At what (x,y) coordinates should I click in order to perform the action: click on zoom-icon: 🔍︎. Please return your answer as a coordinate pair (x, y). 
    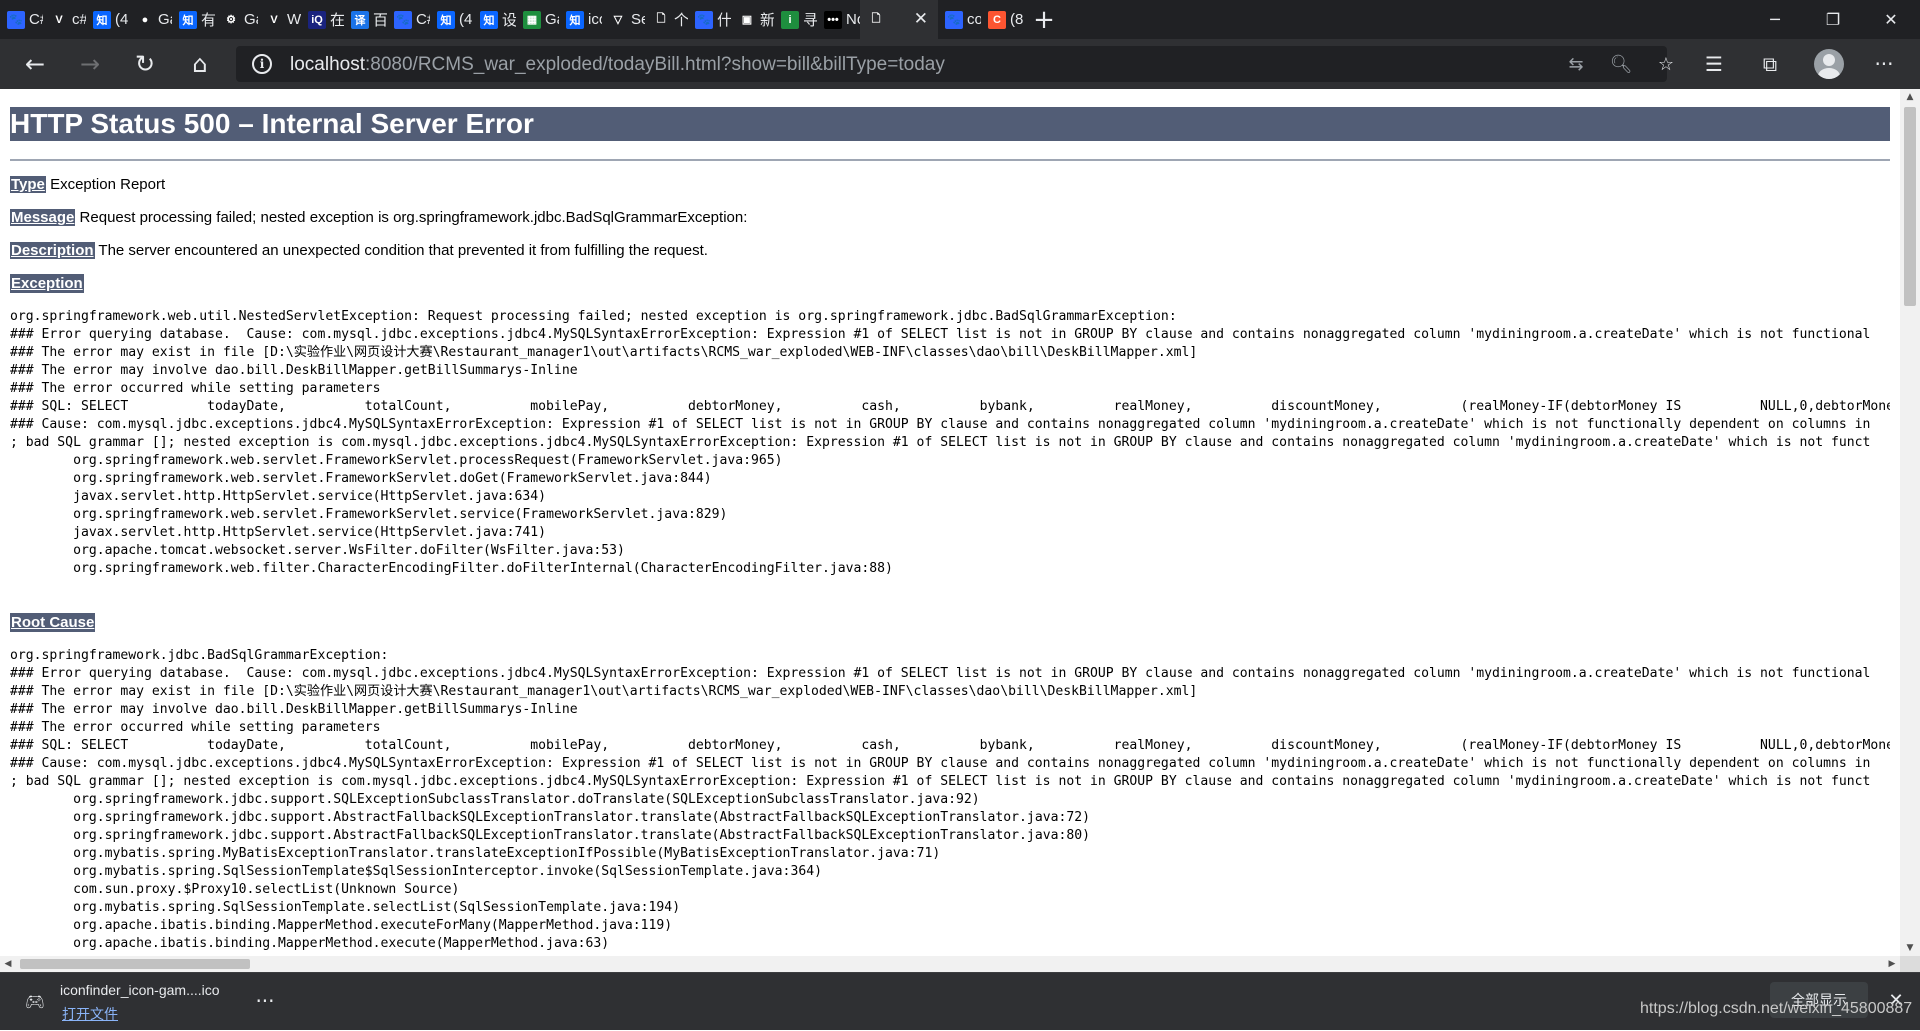
    Looking at the image, I should click on (1621, 64).